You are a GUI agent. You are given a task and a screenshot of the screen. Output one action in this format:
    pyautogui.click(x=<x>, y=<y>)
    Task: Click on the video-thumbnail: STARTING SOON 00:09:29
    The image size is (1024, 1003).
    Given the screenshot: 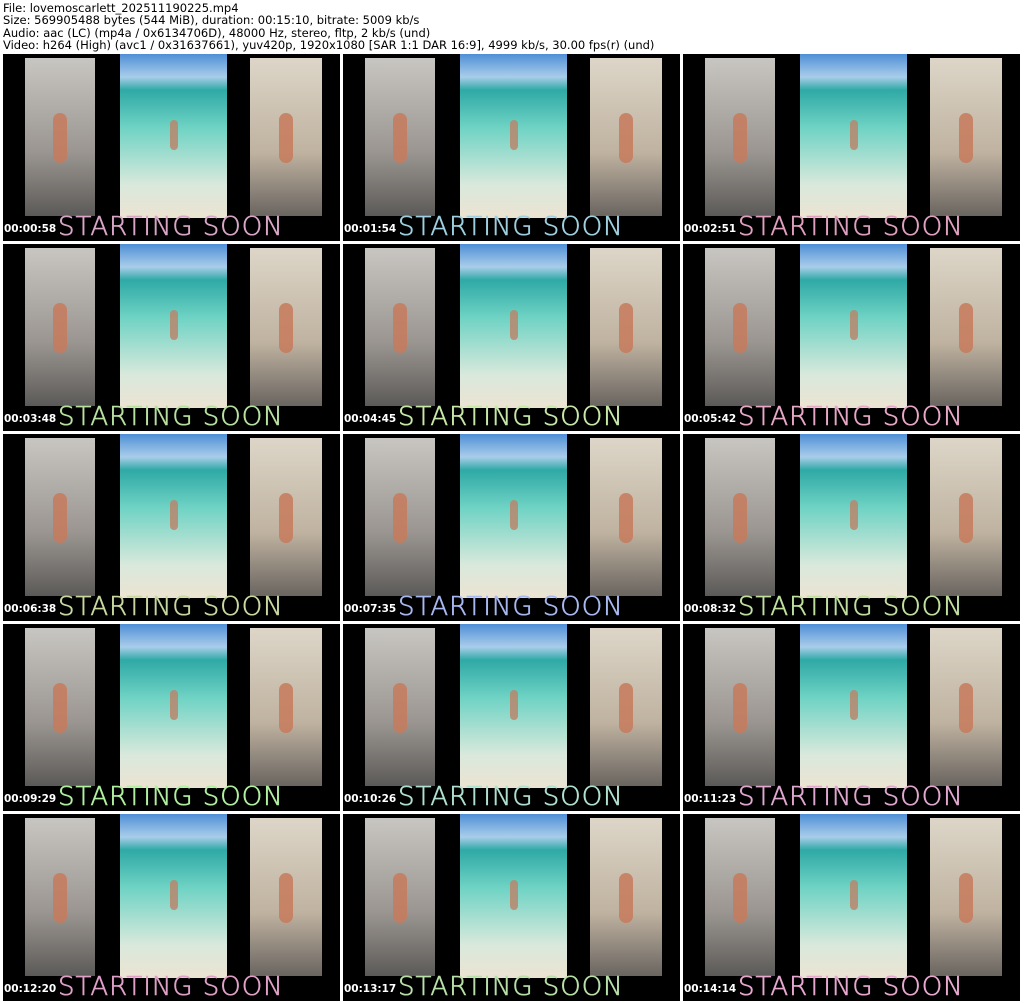 What is the action you would take?
    pyautogui.click(x=171, y=717)
    